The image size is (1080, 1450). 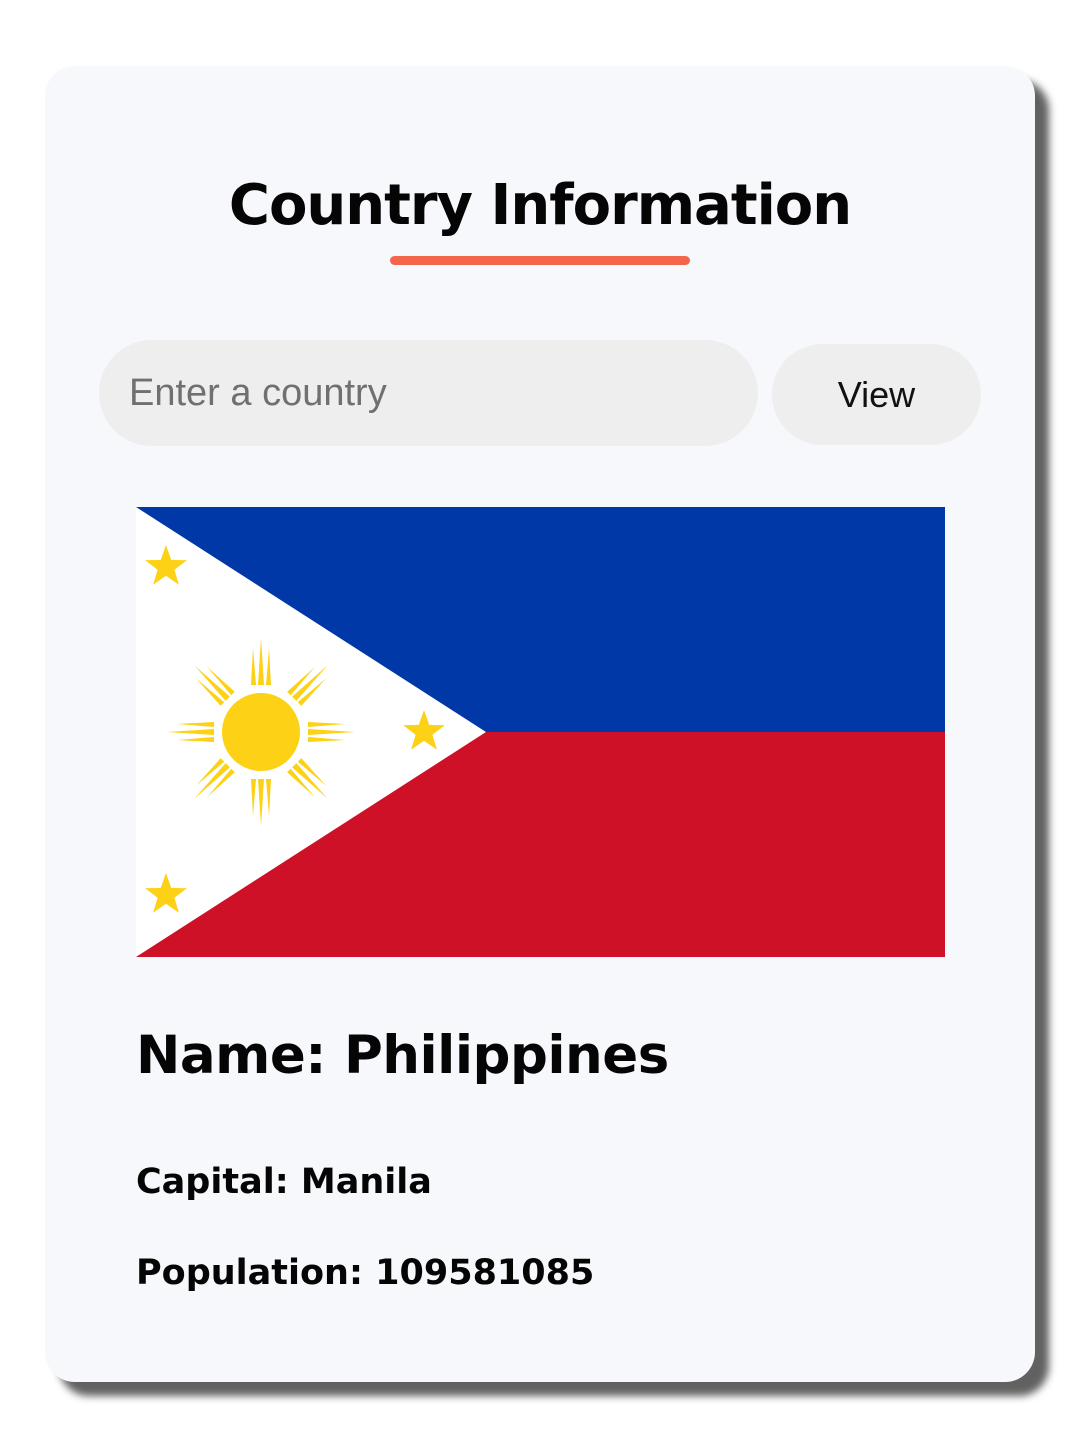 I want to click on title-underline, so click(x=540, y=260).